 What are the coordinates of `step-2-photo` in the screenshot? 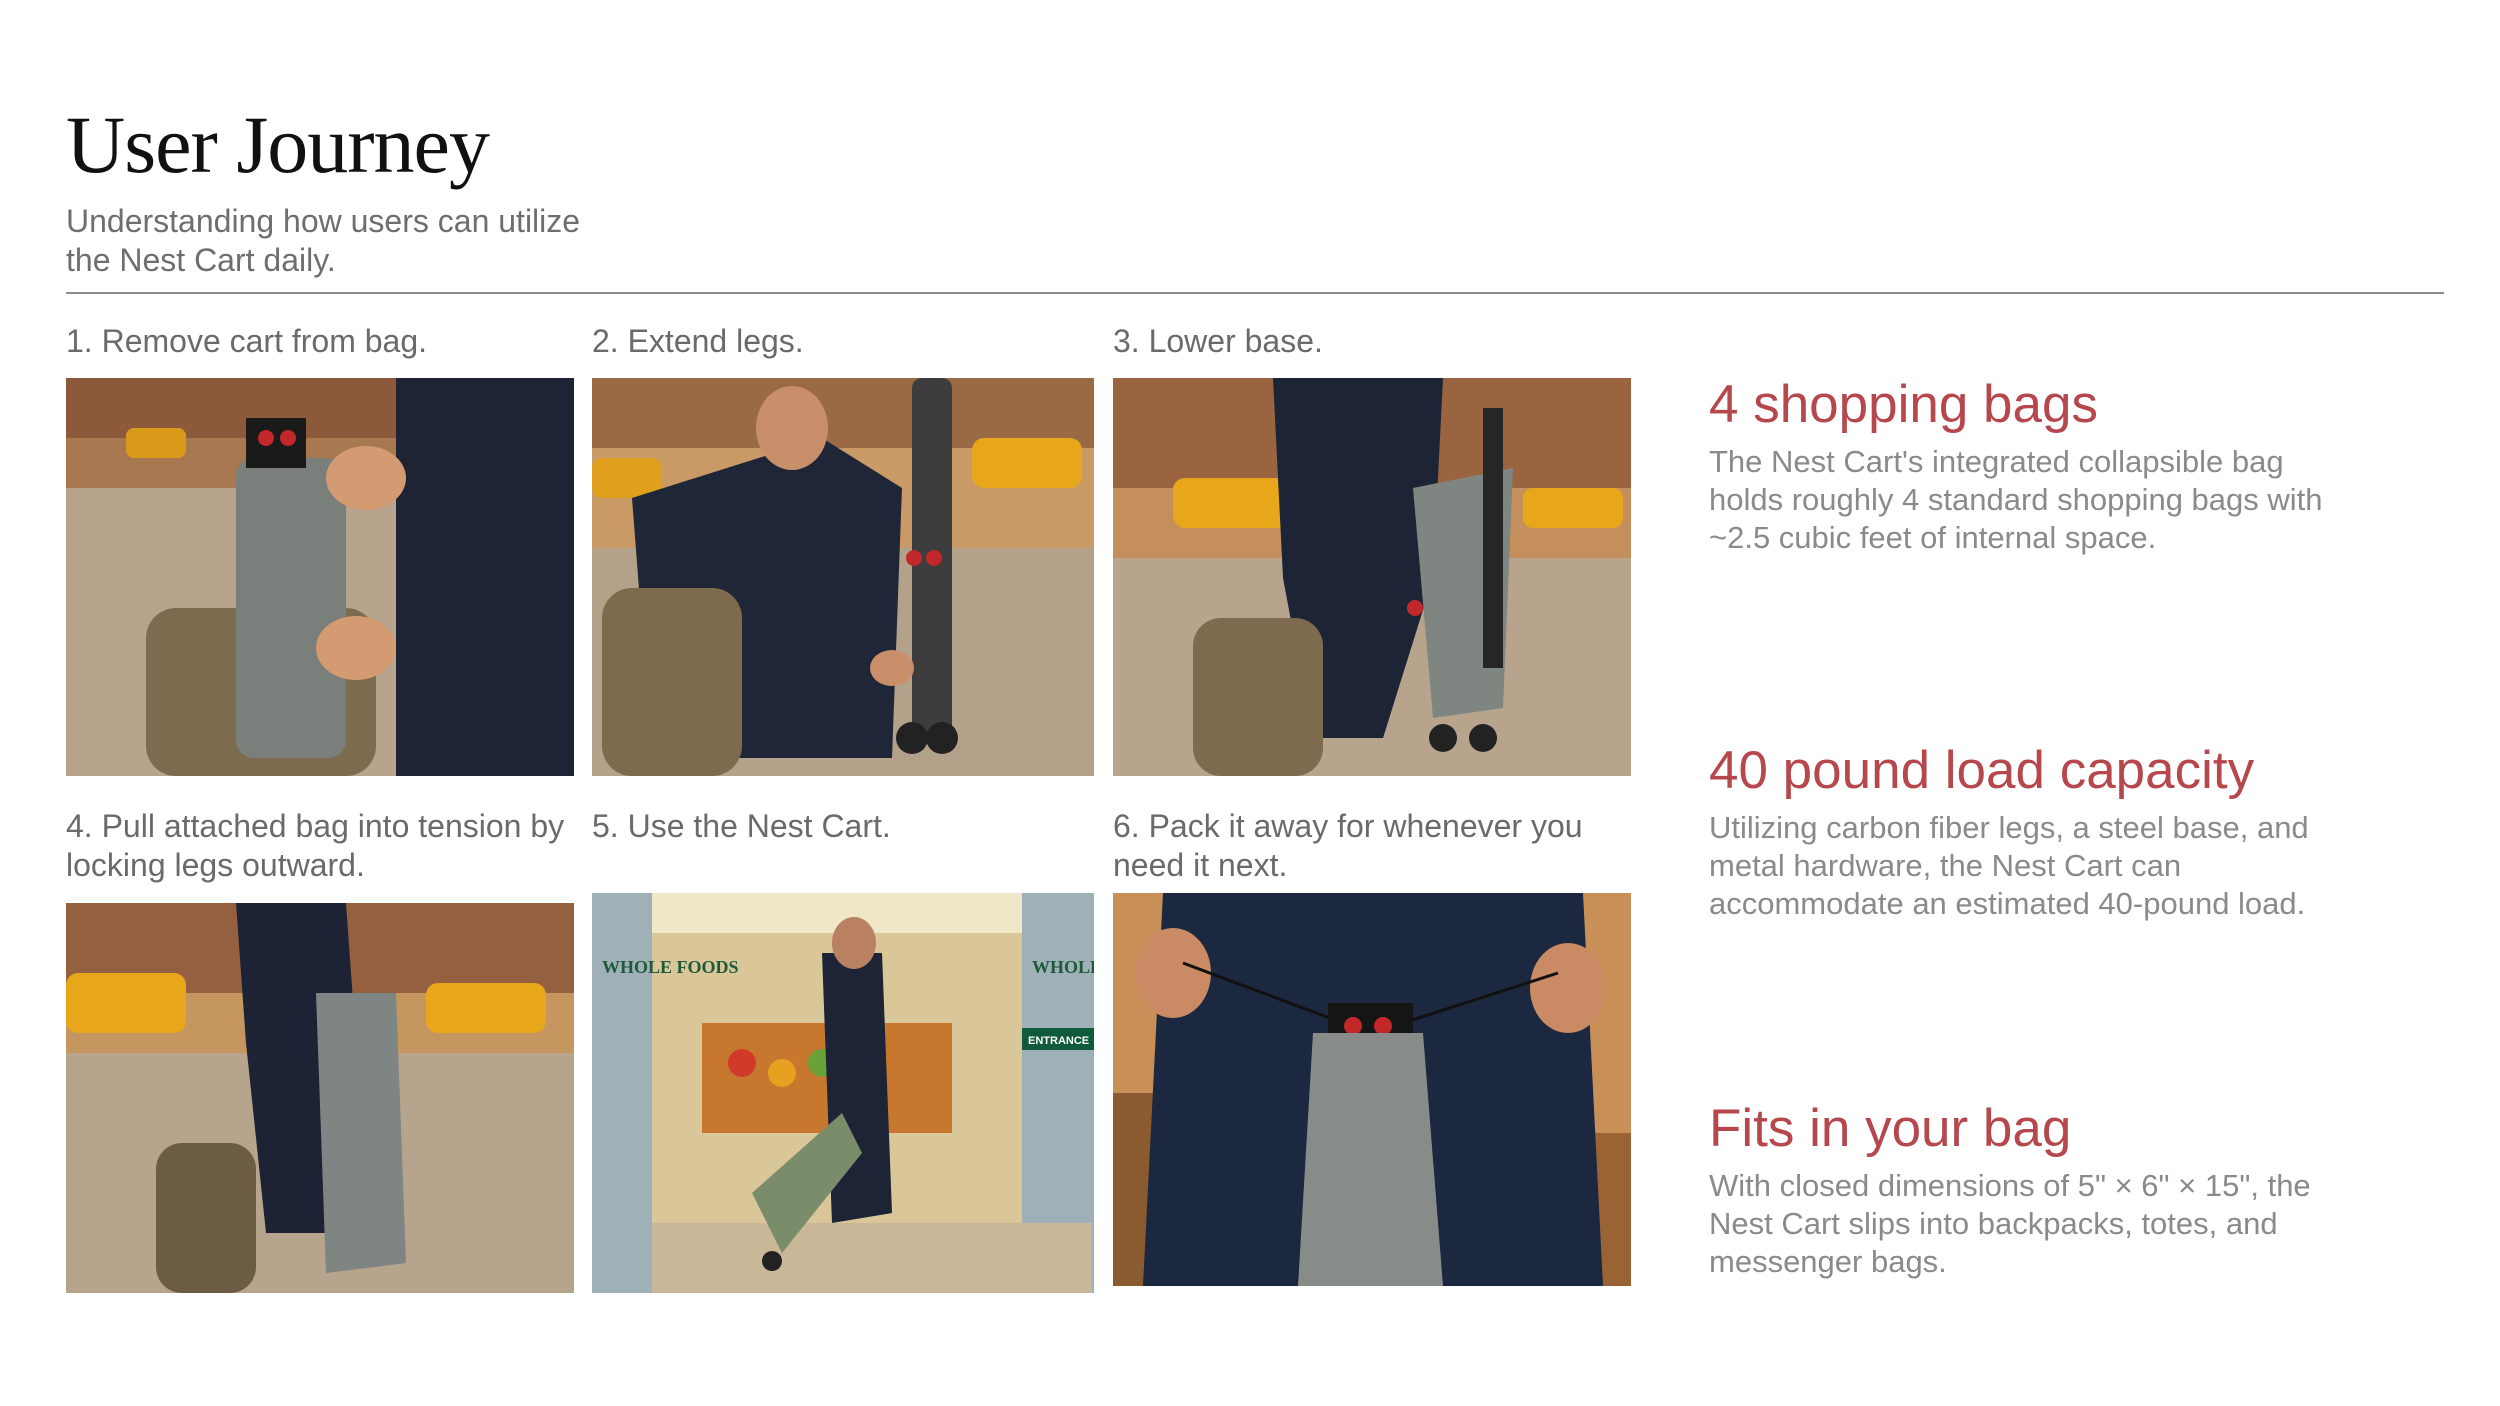 It's located at (843, 577).